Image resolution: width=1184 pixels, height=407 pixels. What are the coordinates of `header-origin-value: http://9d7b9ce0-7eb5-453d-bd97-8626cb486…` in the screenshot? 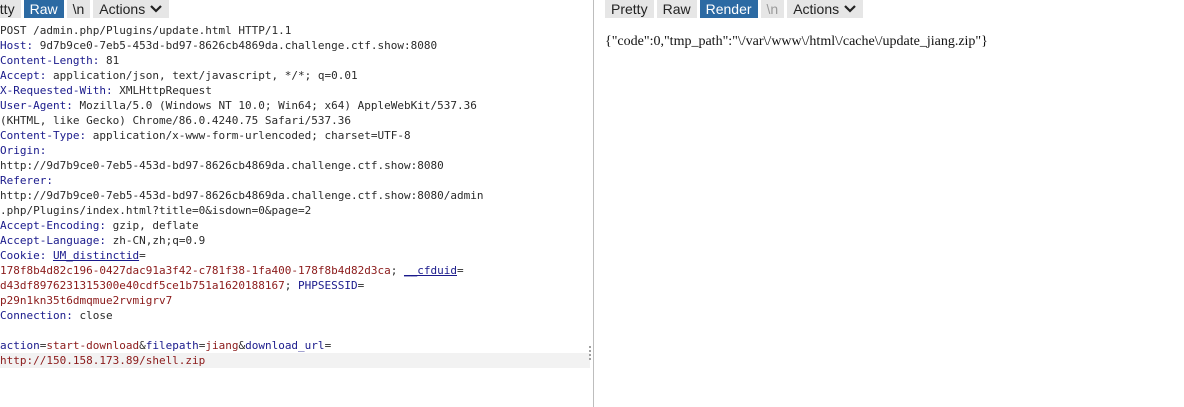 It's located at (222, 165).